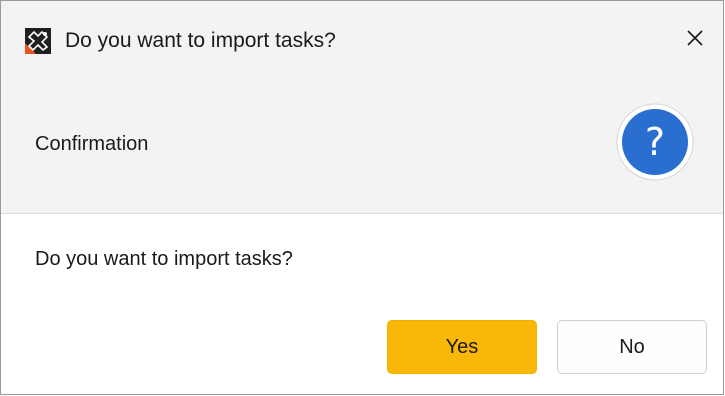 This screenshot has width=725, height=396. I want to click on message-text: Do you want to import tasks?, so click(164, 259).